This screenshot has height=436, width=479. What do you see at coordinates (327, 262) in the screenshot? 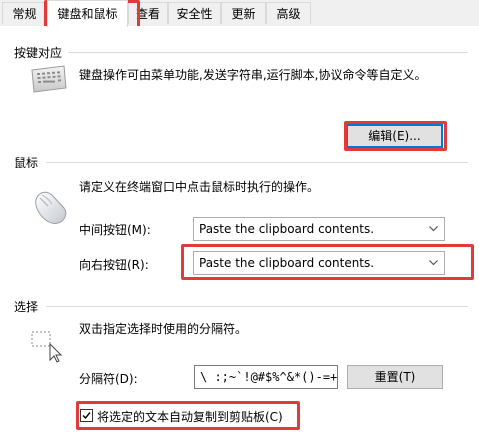
I see `right-button-highlight` at bounding box center [327, 262].